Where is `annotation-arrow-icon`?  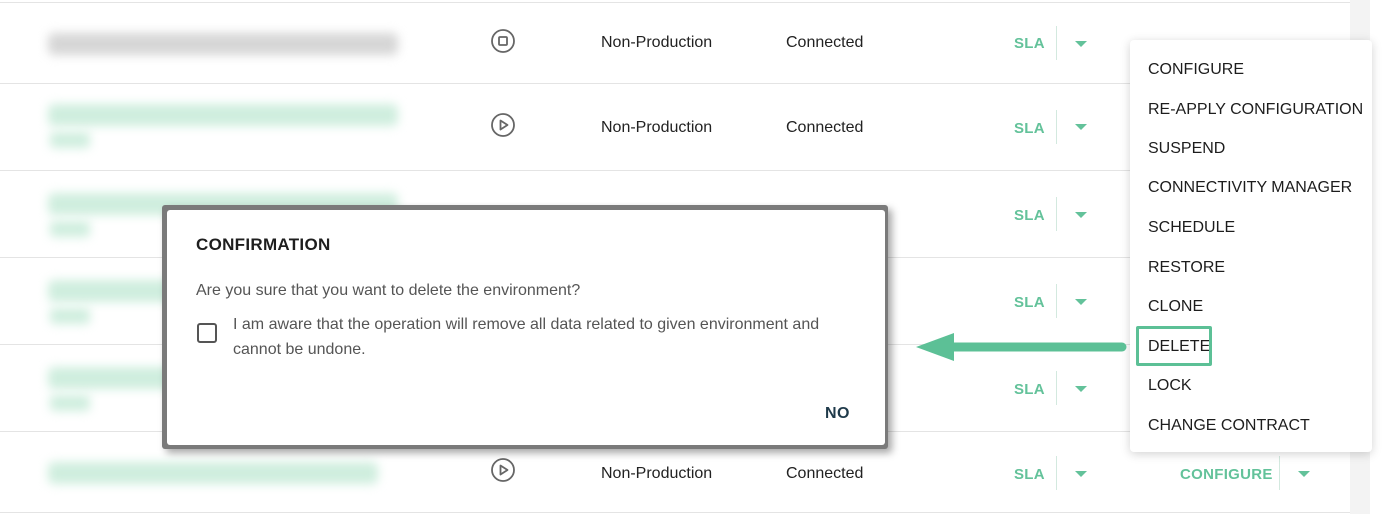
annotation-arrow-icon is located at coordinates (1021, 347).